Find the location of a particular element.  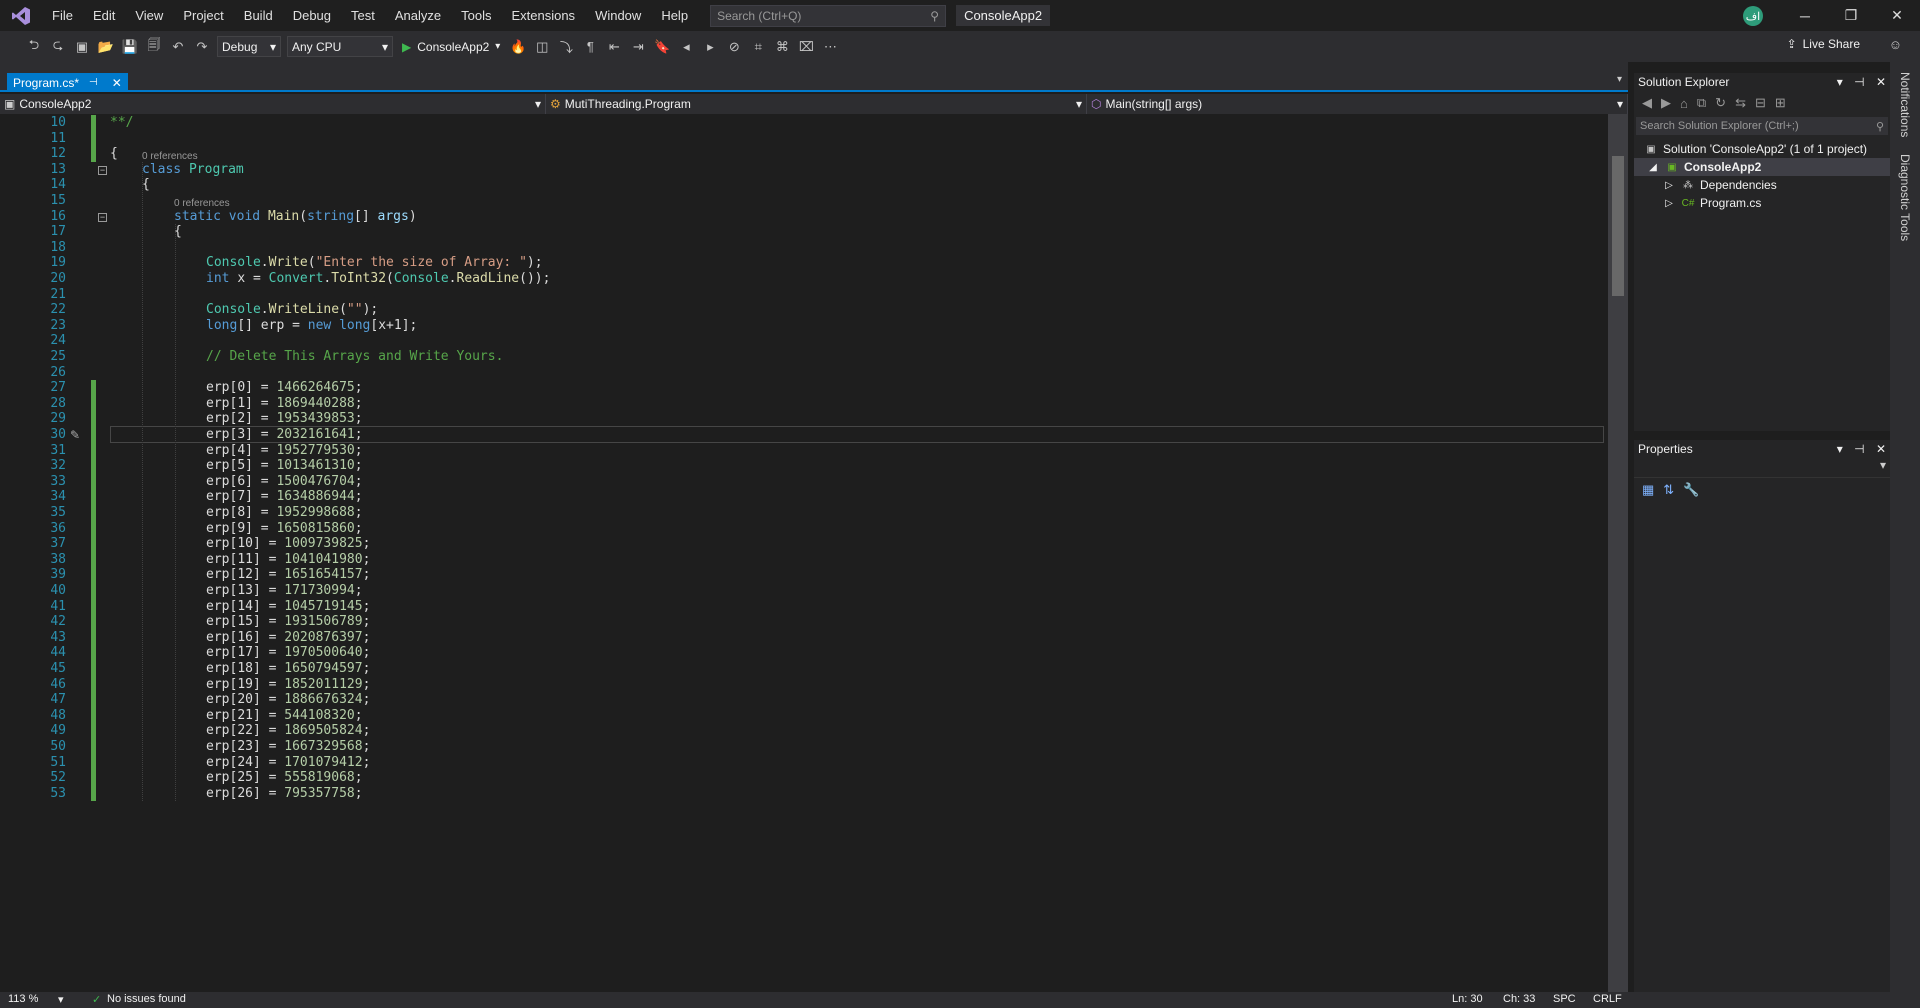

live-share-button: ⇪ Live Share is located at coordinates (1823, 44).